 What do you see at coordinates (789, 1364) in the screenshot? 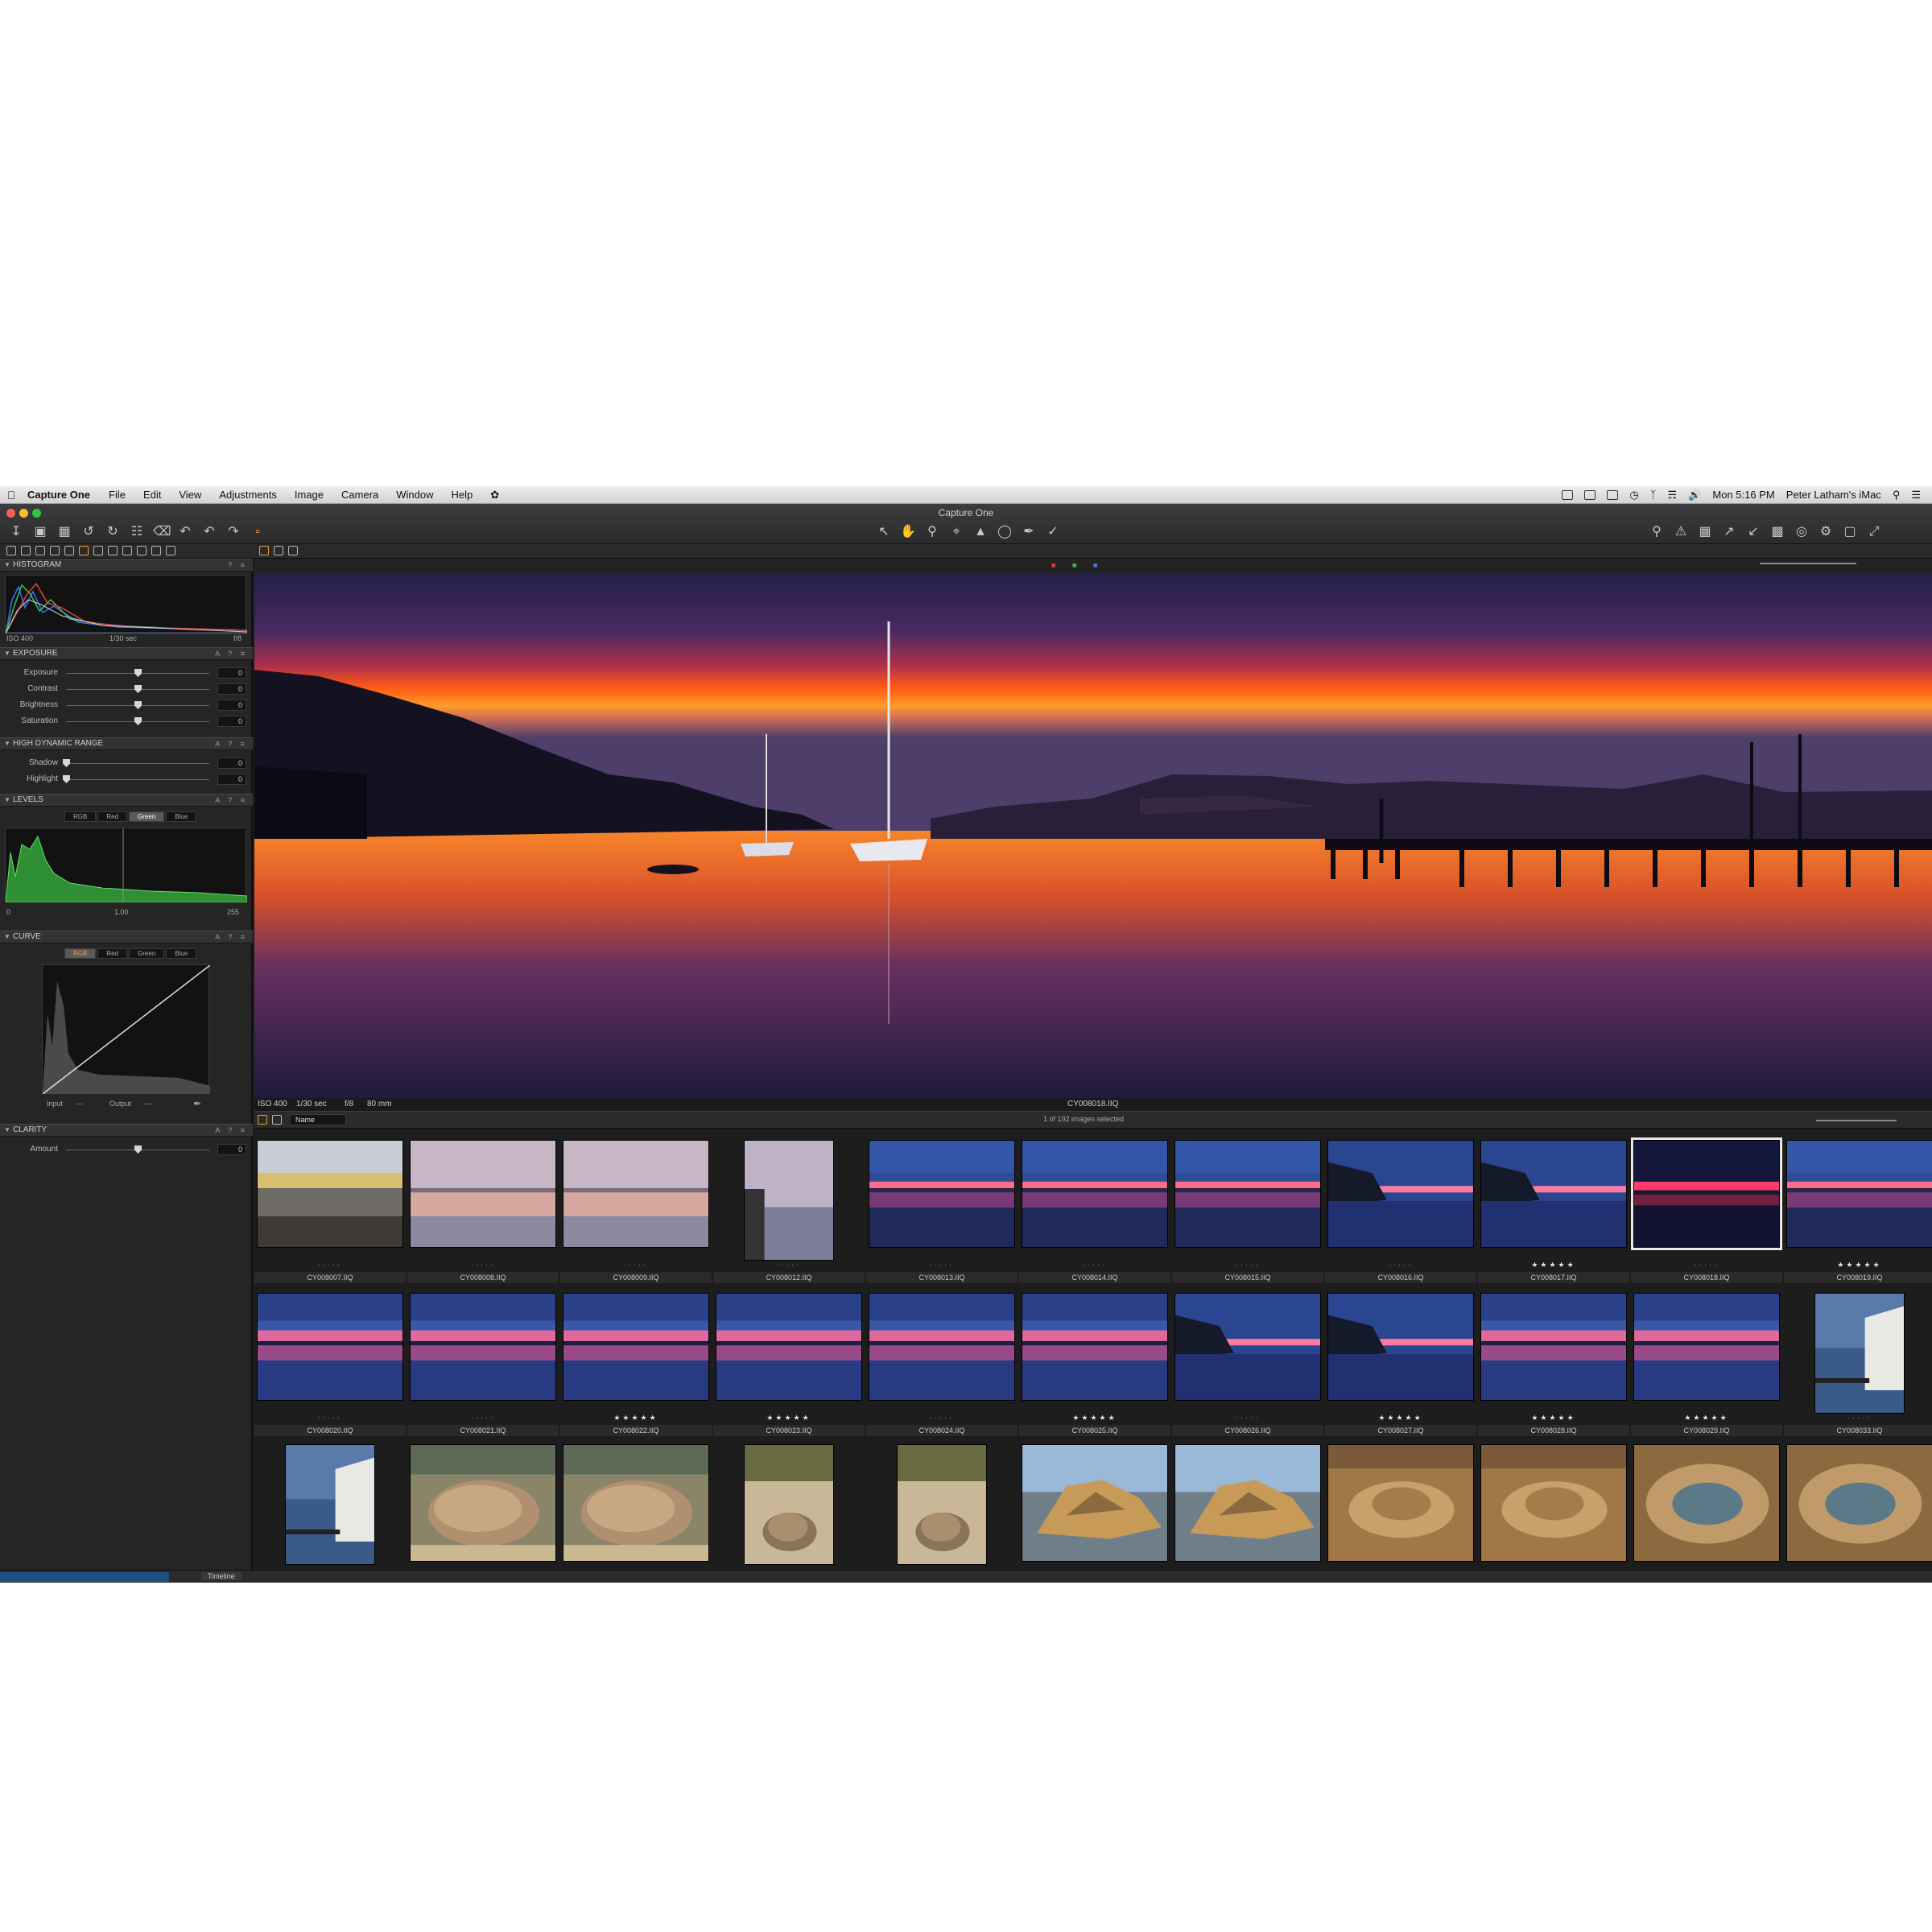
I see `browser-thumbnail: ★★★★★ CY008023.IIQ` at bounding box center [789, 1364].